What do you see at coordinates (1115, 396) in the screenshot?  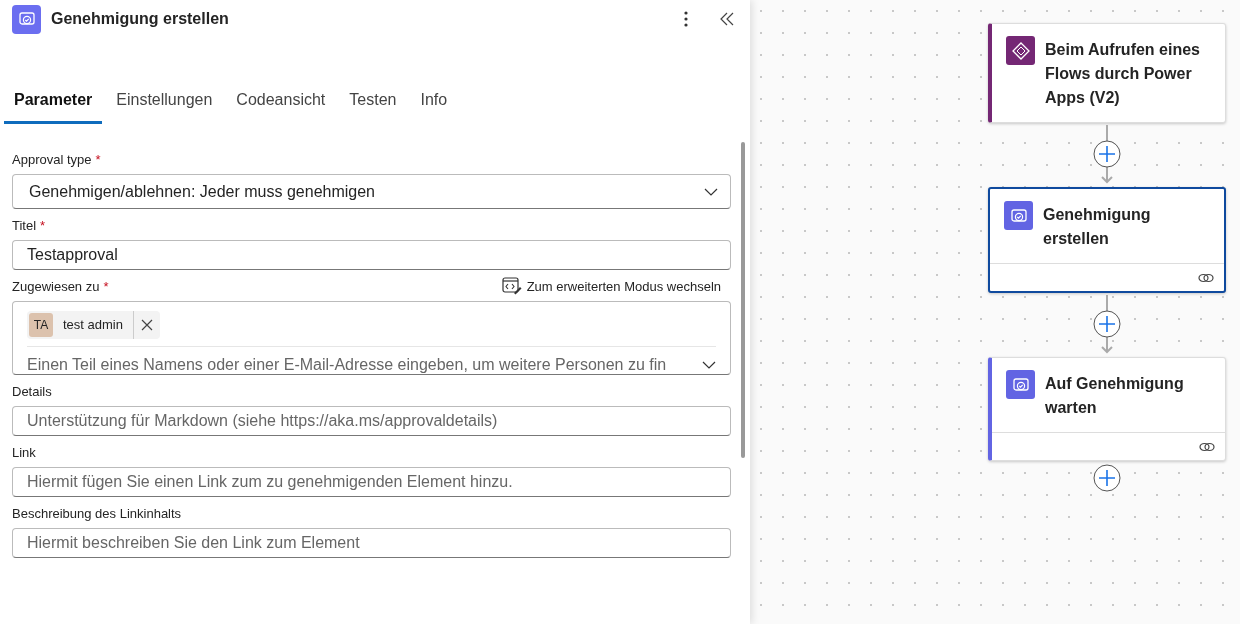 I see `step-title: Auf Genehmigung warten` at bounding box center [1115, 396].